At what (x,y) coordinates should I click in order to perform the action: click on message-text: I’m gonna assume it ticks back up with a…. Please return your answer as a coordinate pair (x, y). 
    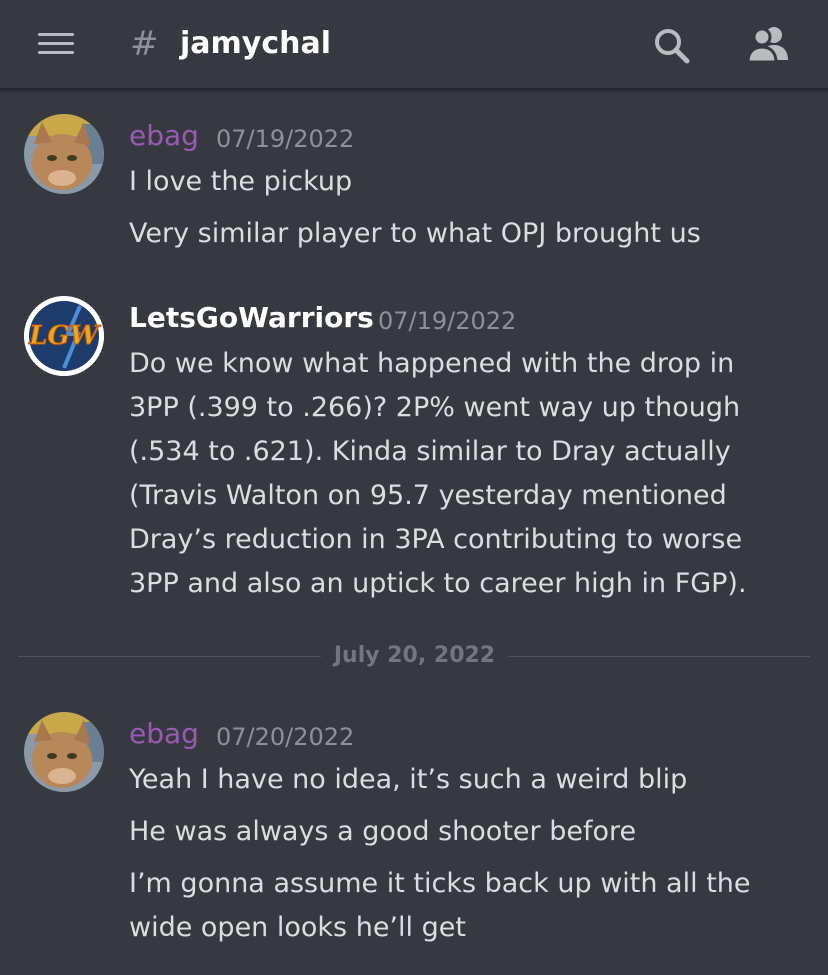
    Looking at the image, I should click on (440, 883).